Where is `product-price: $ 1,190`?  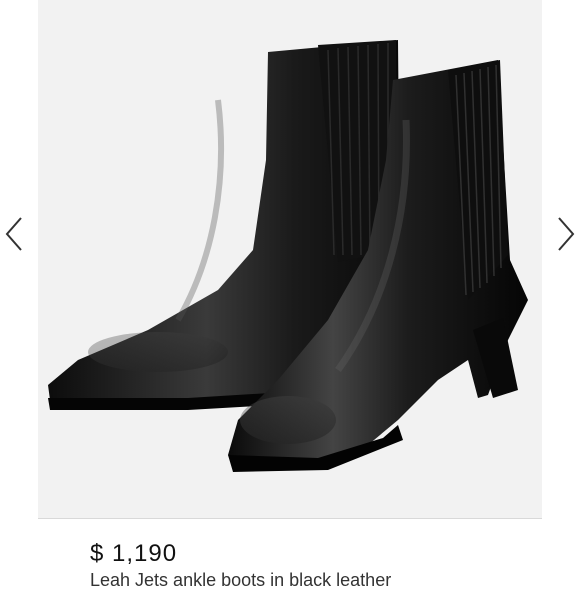 product-price: $ 1,190 is located at coordinates (134, 553).